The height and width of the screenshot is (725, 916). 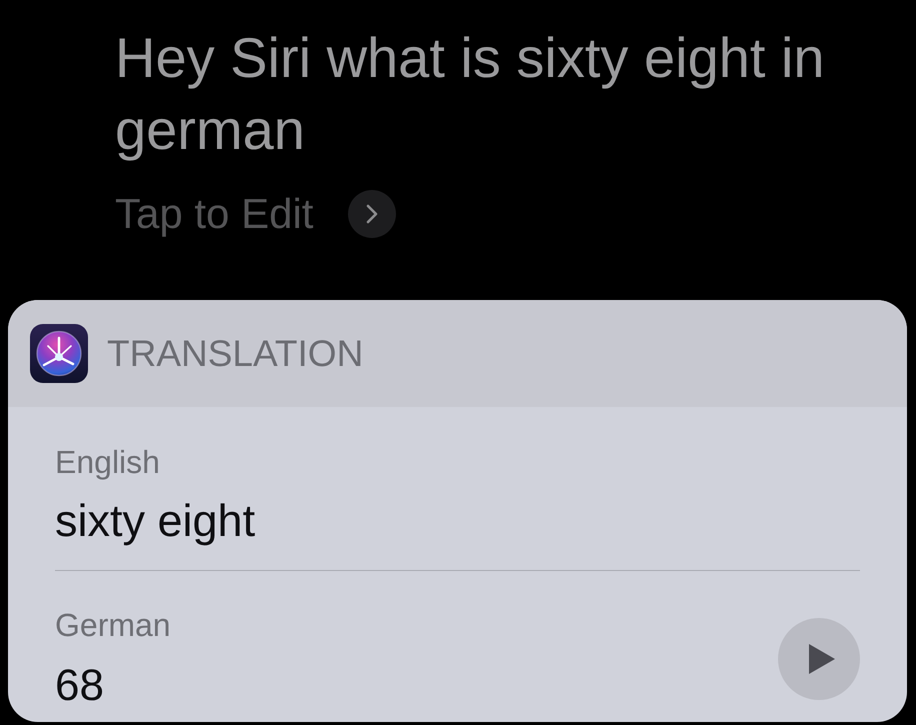 I want to click on card-title: TRANSLATION, so click(x=235, y=353).